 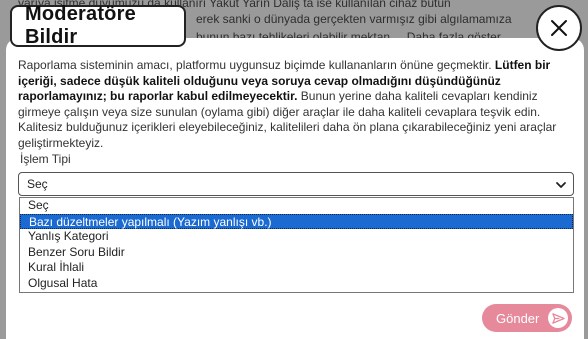 I want to click on send-button: Gönder, so click(x=527, y=318).